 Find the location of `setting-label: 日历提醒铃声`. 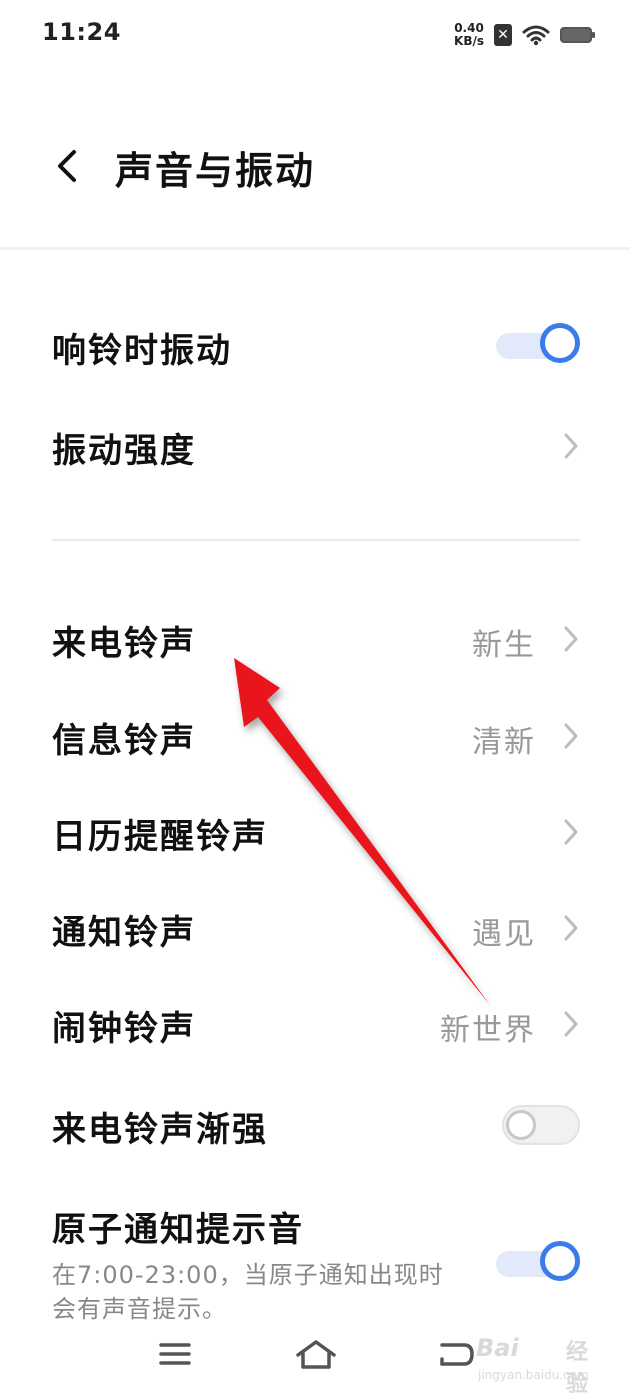

setting-label: 日历提醒铃声 is located at coordinates (160, 837).